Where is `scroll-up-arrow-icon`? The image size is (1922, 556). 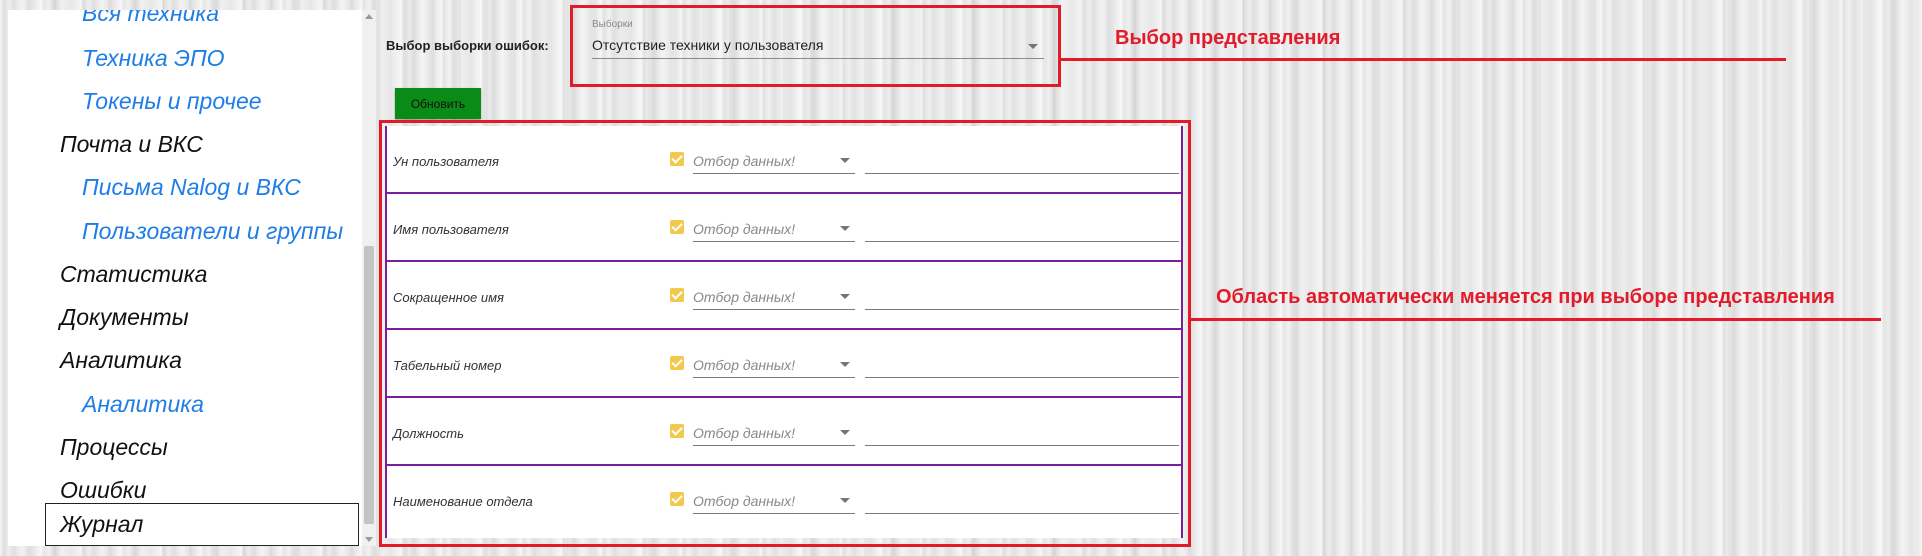
scroll-up-arrow-icon is located at coordinates (369, 16).